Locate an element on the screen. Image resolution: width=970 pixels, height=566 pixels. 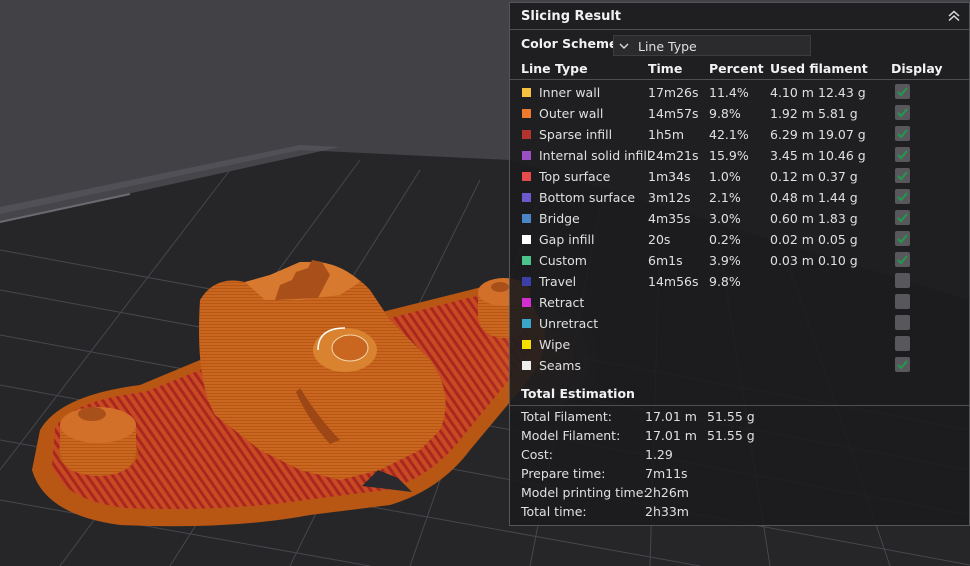
line-type-name: Outer wall is located at coordinates (571, 113).